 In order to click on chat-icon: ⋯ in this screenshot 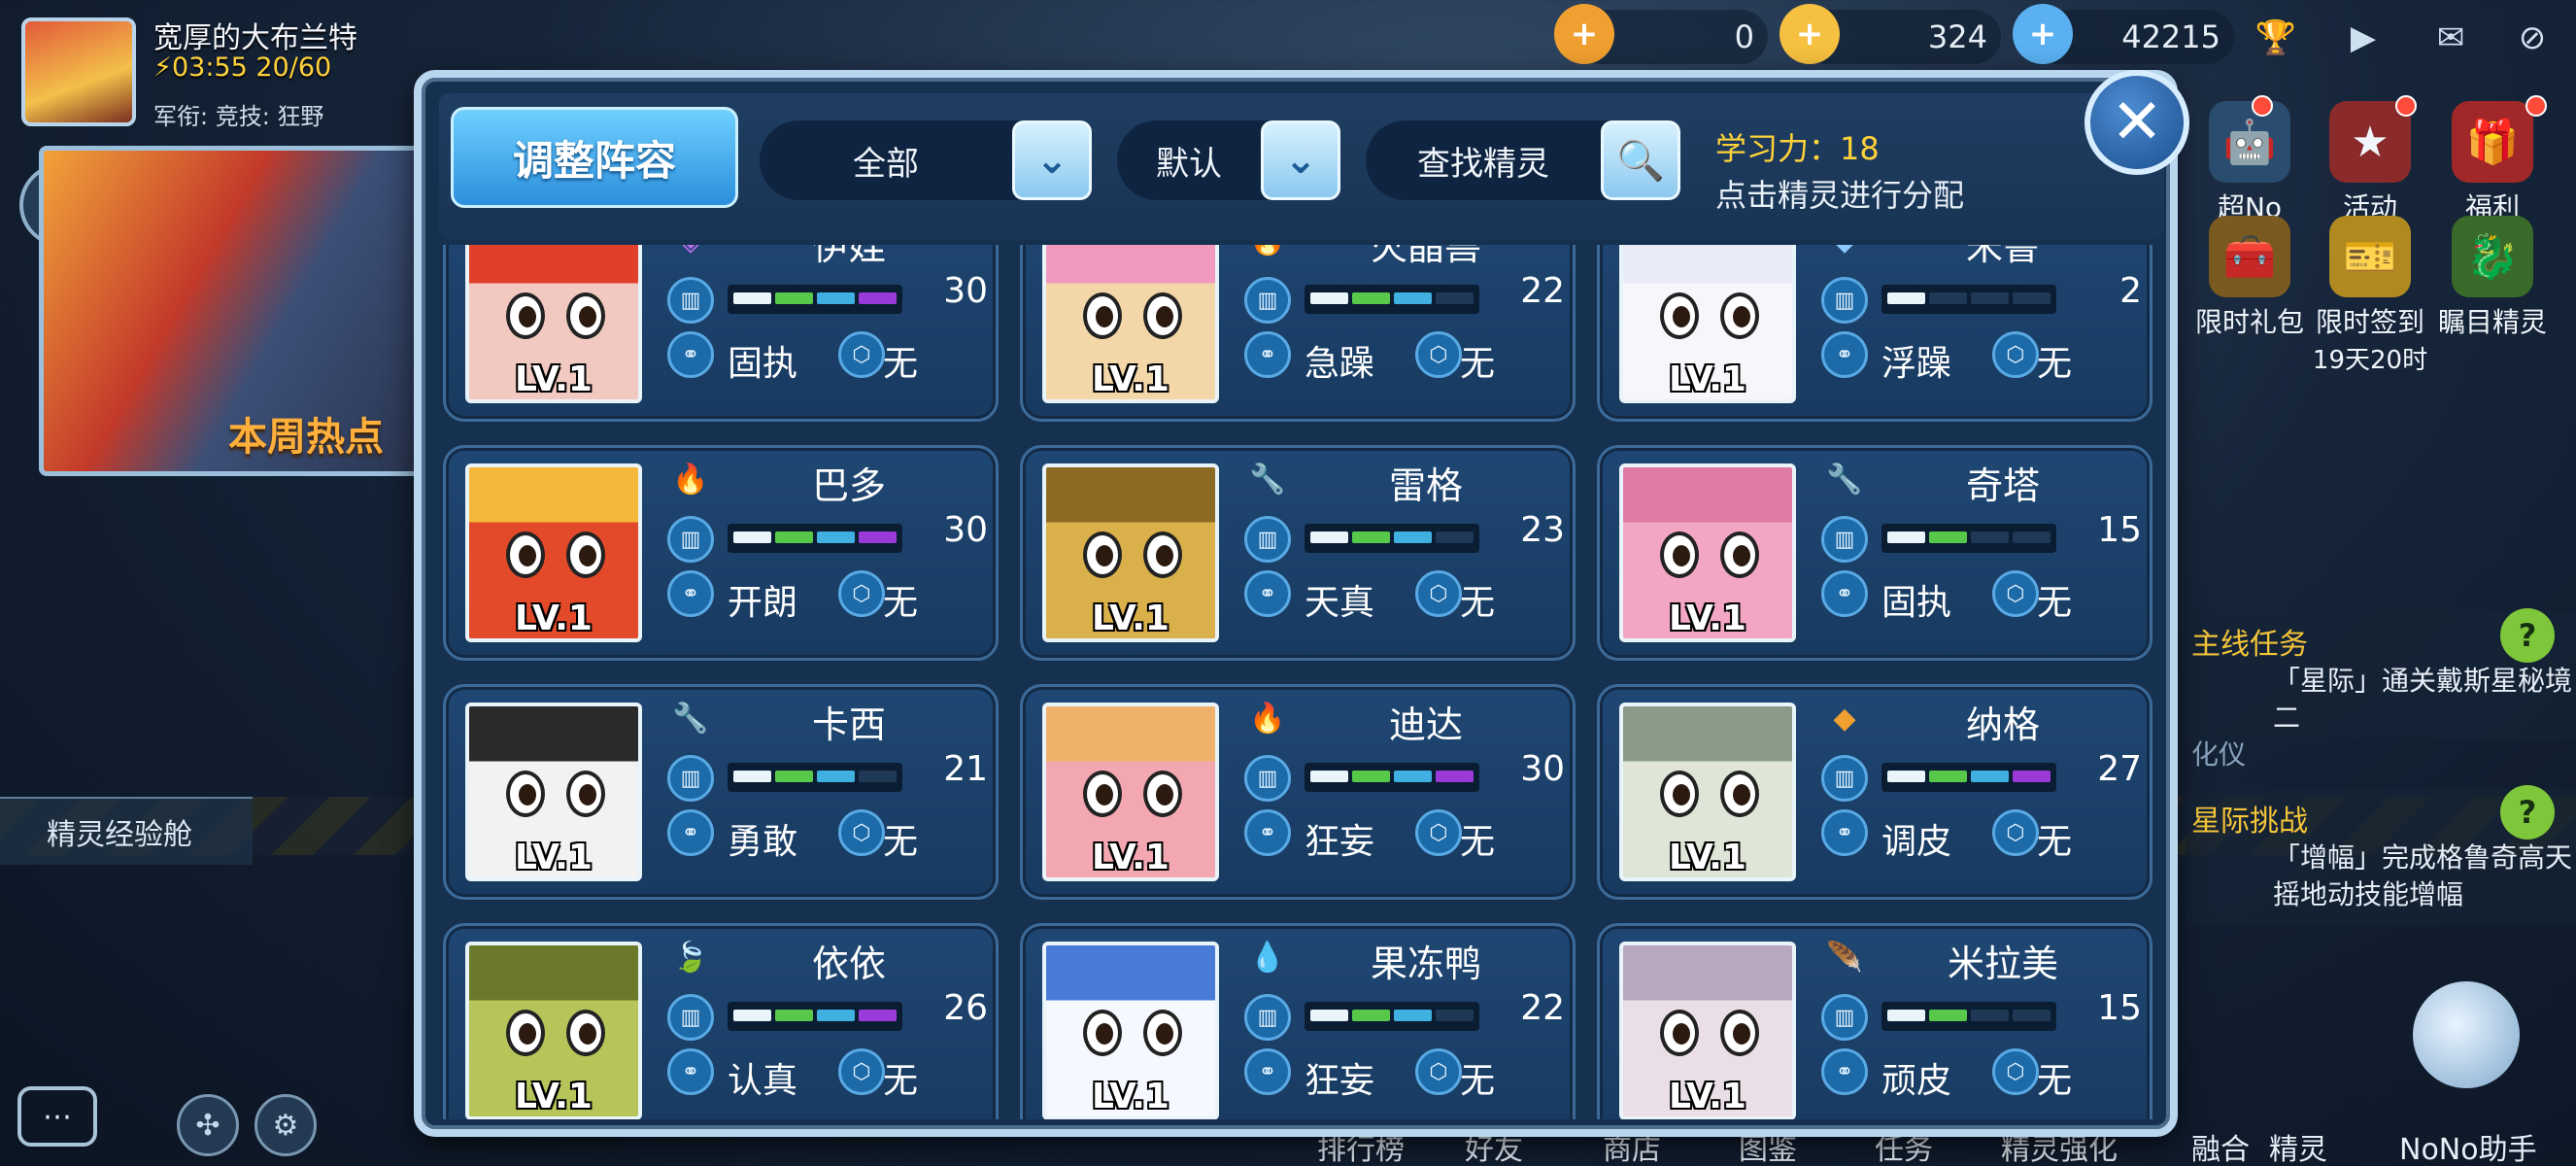, I will do `click(57, 1116)`.